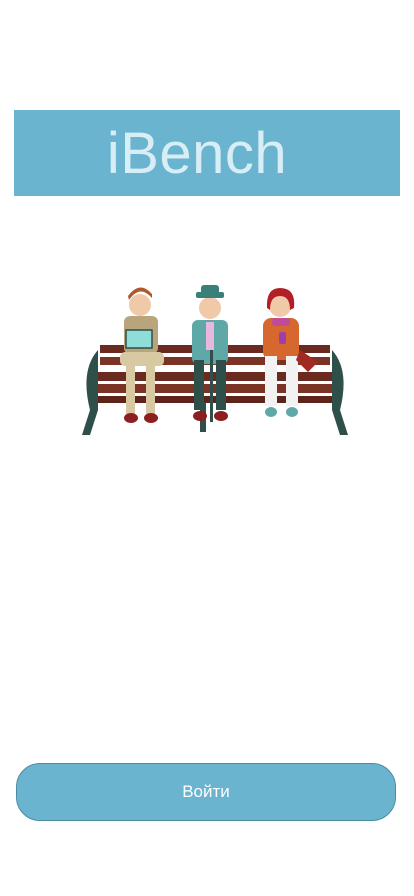 The width and height of the screenshot is (414, 896). I want to click on old-man-with-hat-figure, so click(210, 353).